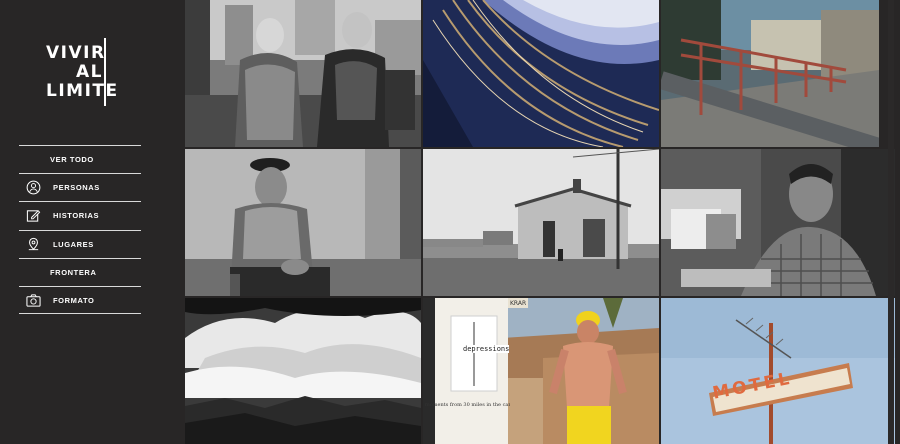 The height and width of the screenshot is (444, 900). I want to click on collage-word: depressions, so click(486, 349).